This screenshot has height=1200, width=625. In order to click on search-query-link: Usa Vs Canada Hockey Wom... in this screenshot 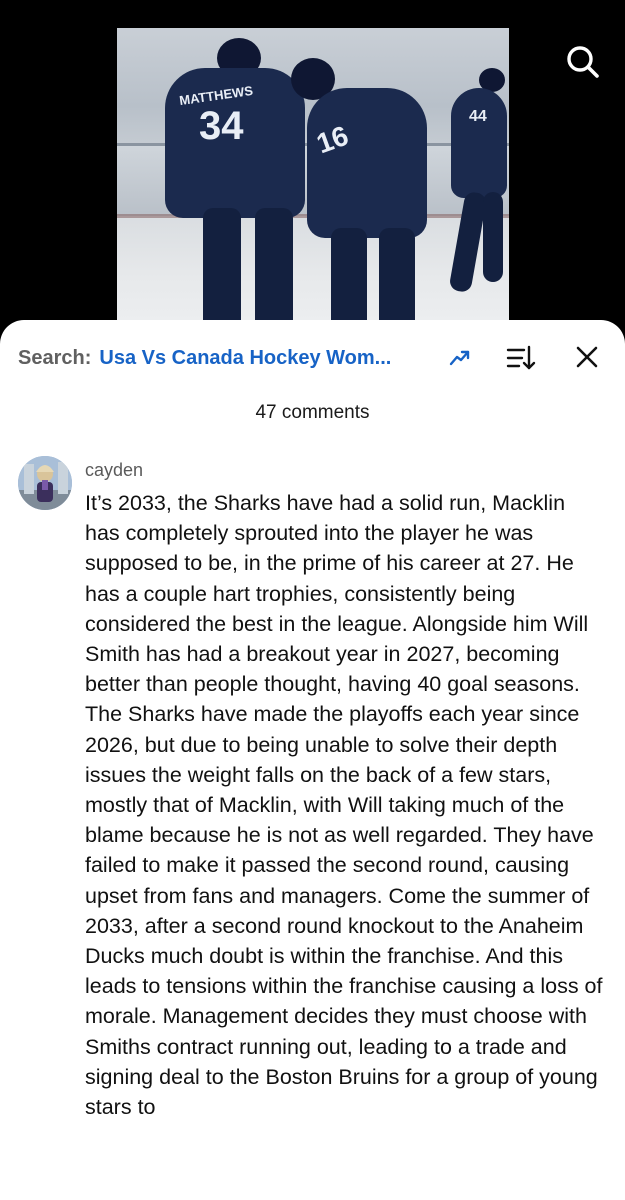, I will do `click(245, 358)`.